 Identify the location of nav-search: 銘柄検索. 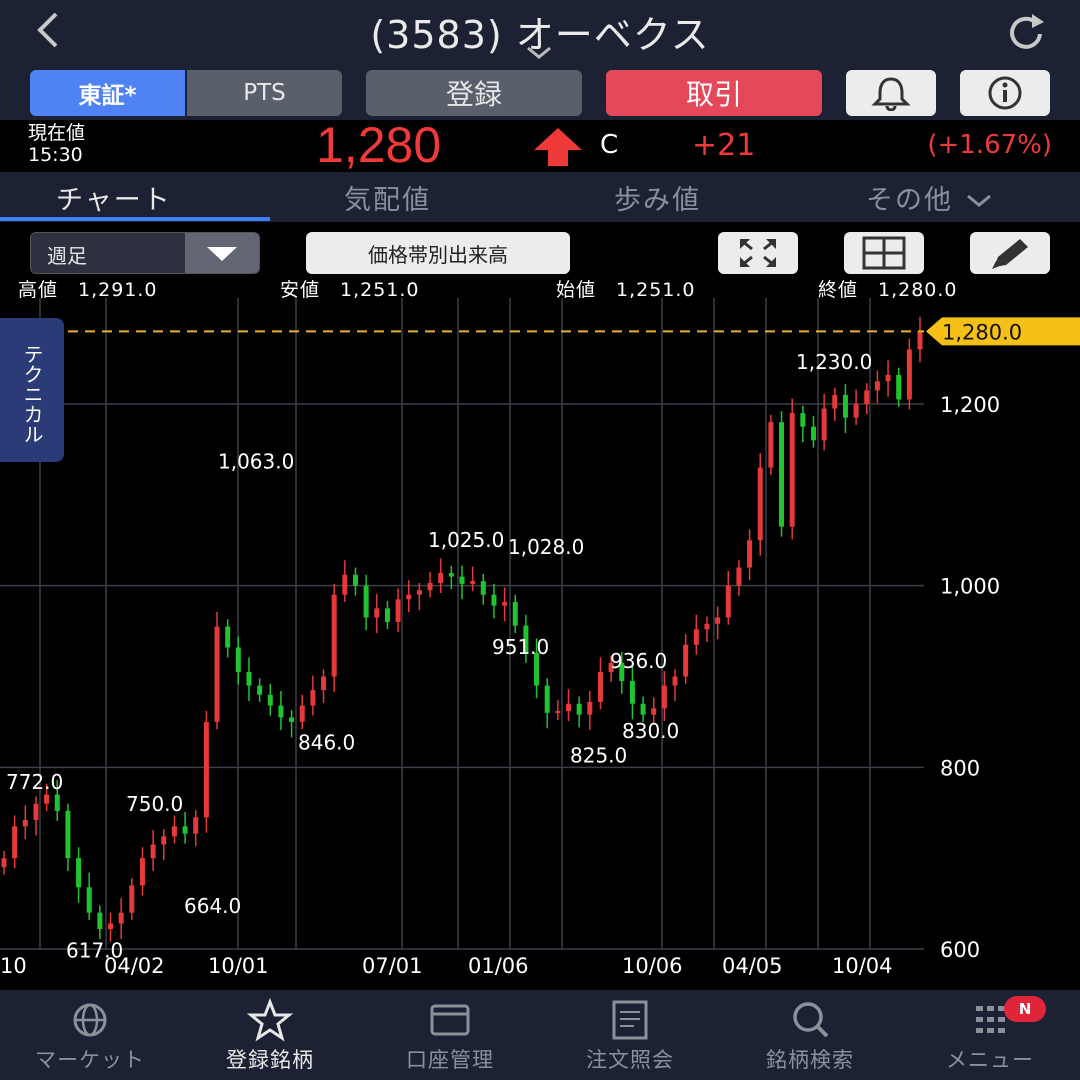
(810, 1035).